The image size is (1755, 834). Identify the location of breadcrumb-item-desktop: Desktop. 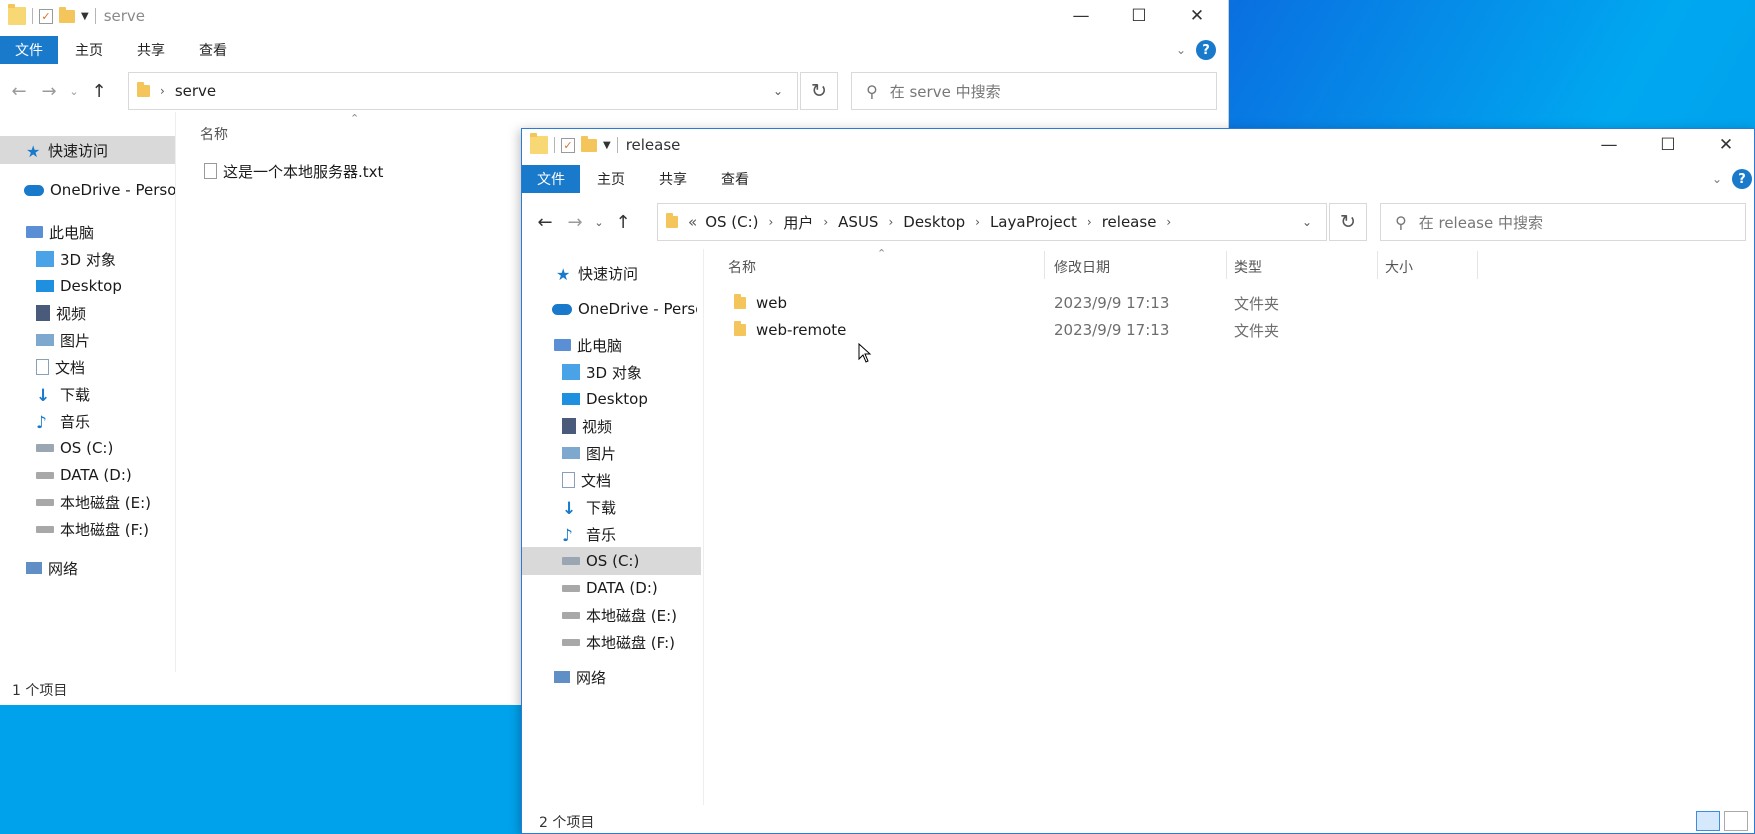
(934, 222).